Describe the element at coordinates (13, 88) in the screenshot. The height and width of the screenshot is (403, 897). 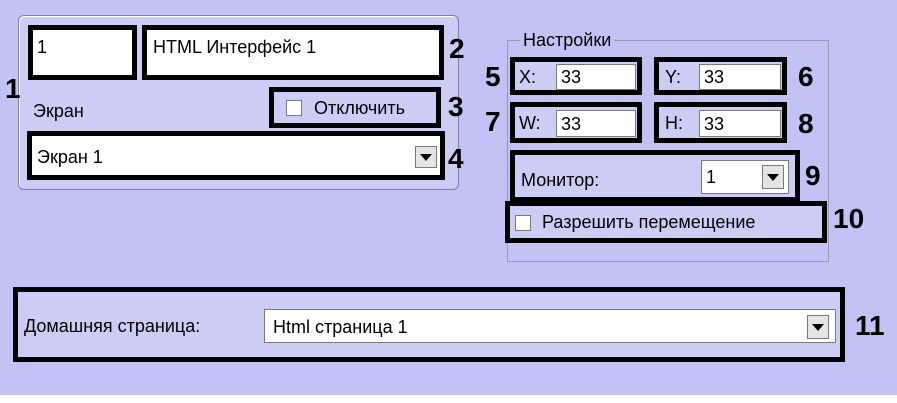
I see `callout-1: 1` at that location.